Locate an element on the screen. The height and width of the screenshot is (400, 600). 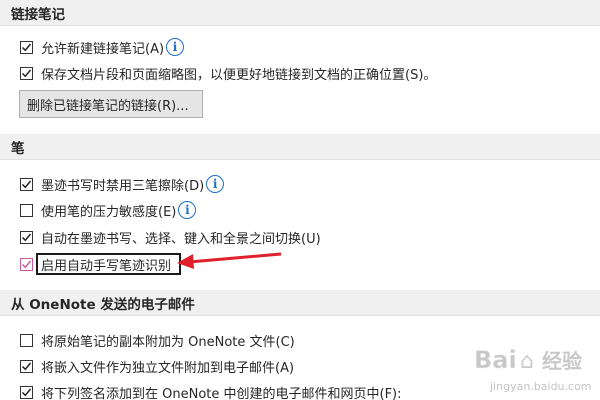
auto-switch-ink-label: 自动在墨迹书写、选择、键入和全景之间切换(U) is located at coordinates (181, 239).